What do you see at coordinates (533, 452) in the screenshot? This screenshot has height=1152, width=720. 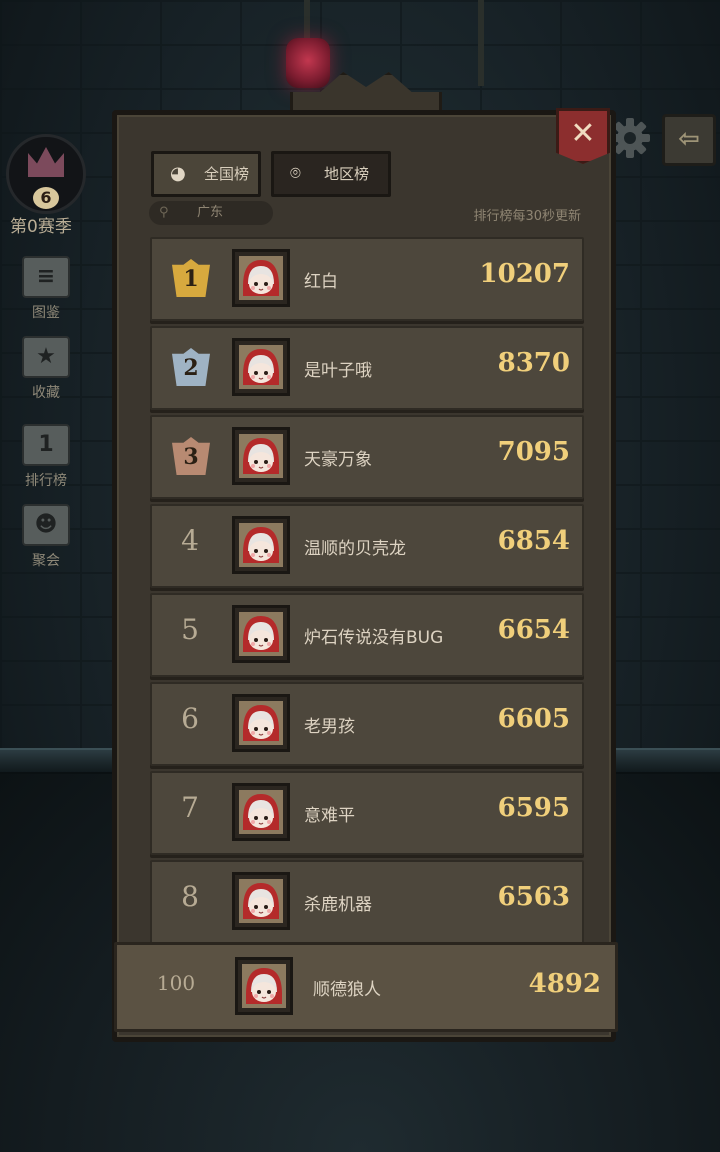 I see `player-score: 7095` at bounding box center [533, 452].